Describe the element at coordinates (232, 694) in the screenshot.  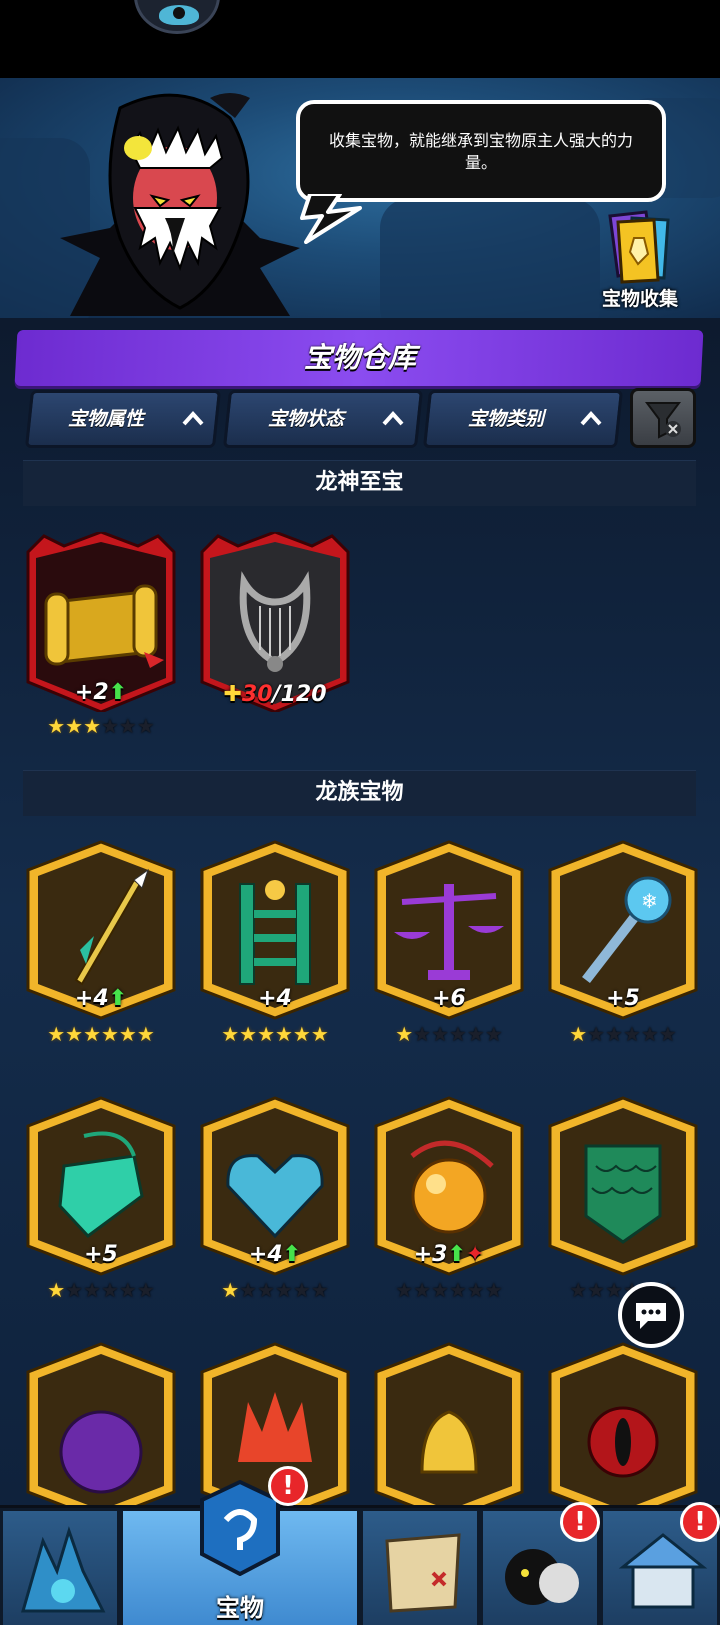
I see `puzzle-icon: ✚` at that location.